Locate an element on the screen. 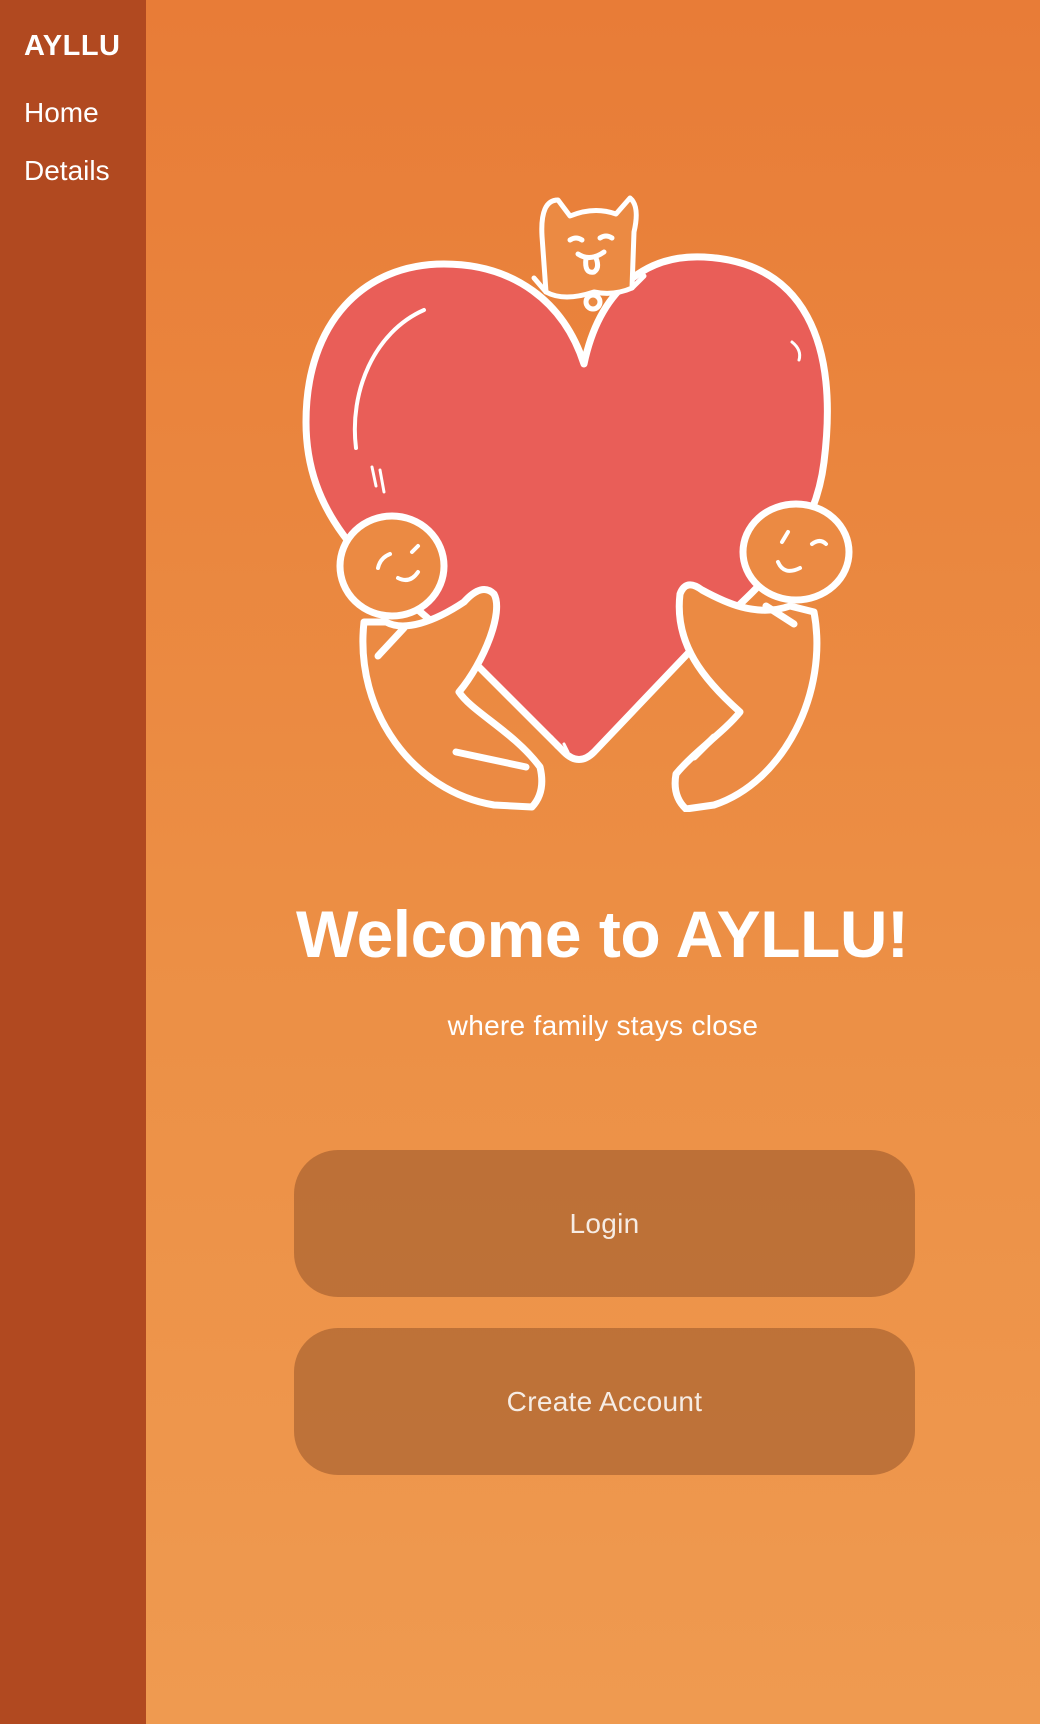 This screenshot has height=1724, width=1040. page-subtitle: where family stays close is located at coordinates (603, 1025).